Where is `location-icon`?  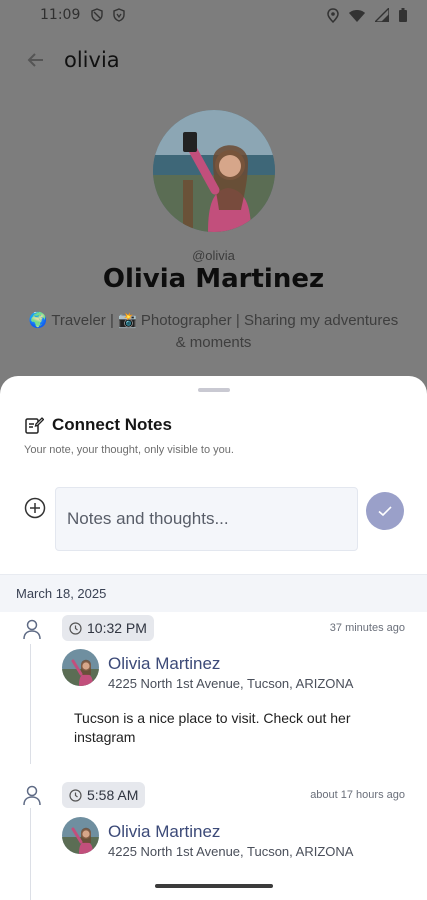 location-icon is located at coordinates (333, 15).